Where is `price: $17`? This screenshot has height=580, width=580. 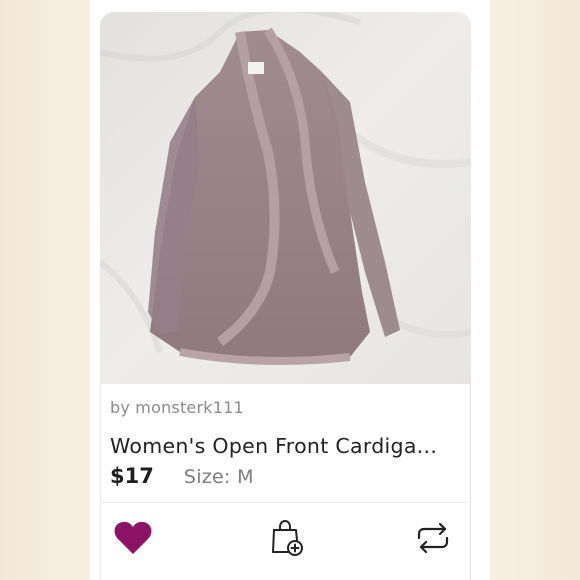 price: $17 is located at coordinates (132, 476).